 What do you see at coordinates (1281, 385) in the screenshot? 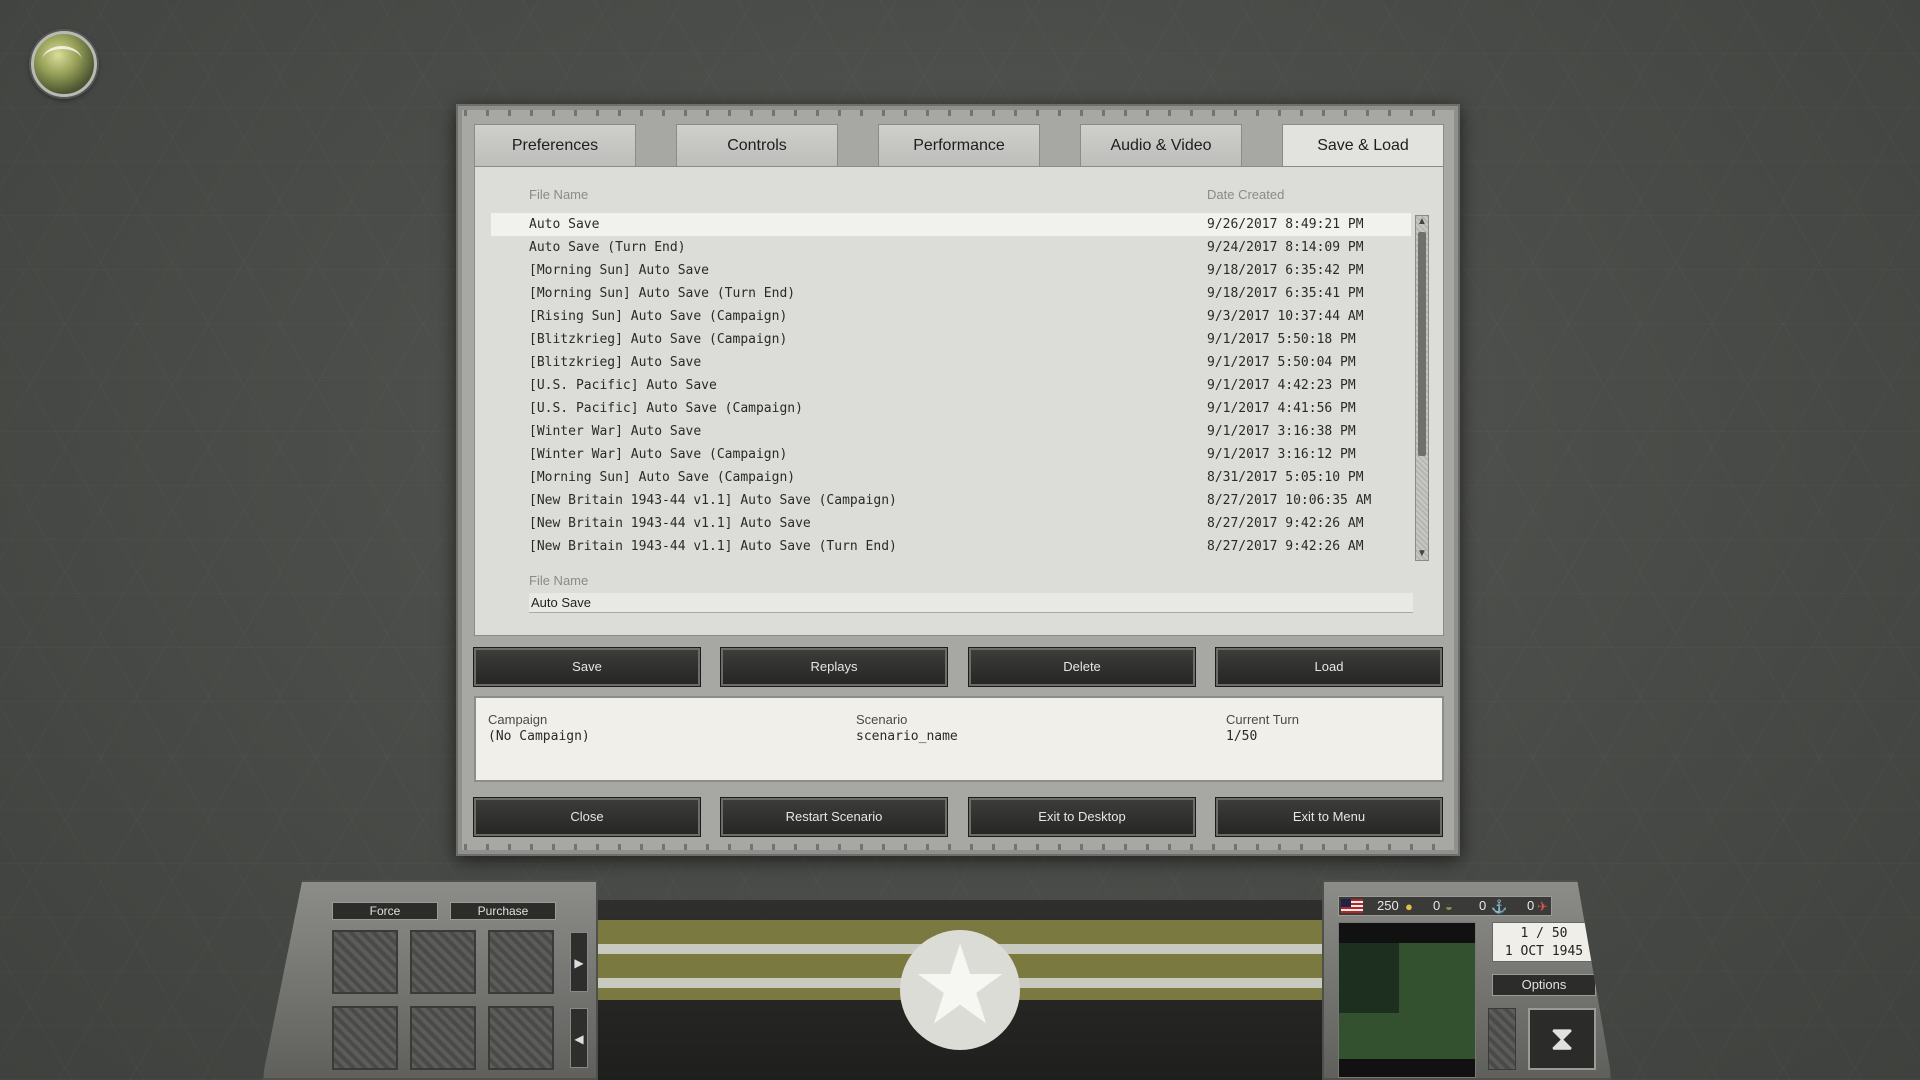
I see `save-file-date: 9/1/2017 4:42:23 PM` at bounding box center [1281, 385].